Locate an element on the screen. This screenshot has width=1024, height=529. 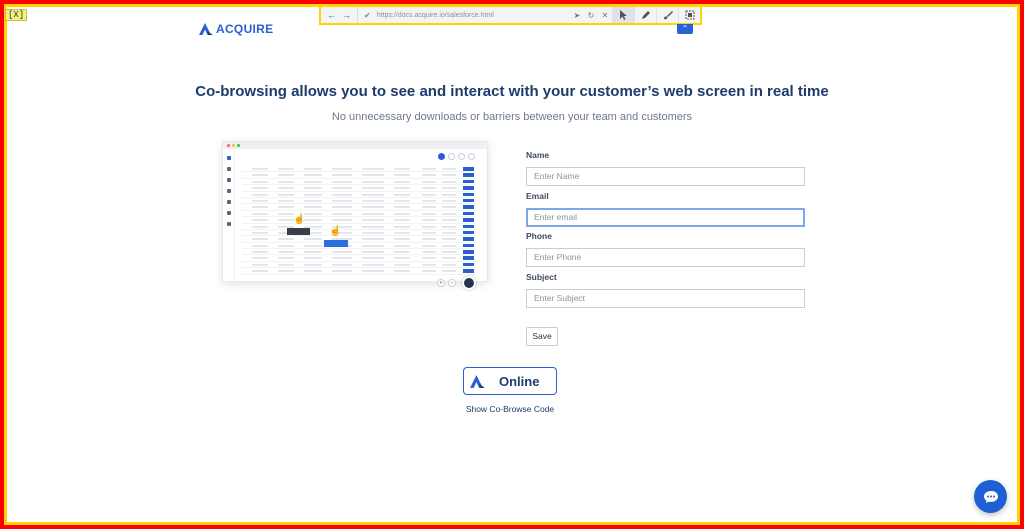
chat-bubble-icon is located at coordinates (990, 496).